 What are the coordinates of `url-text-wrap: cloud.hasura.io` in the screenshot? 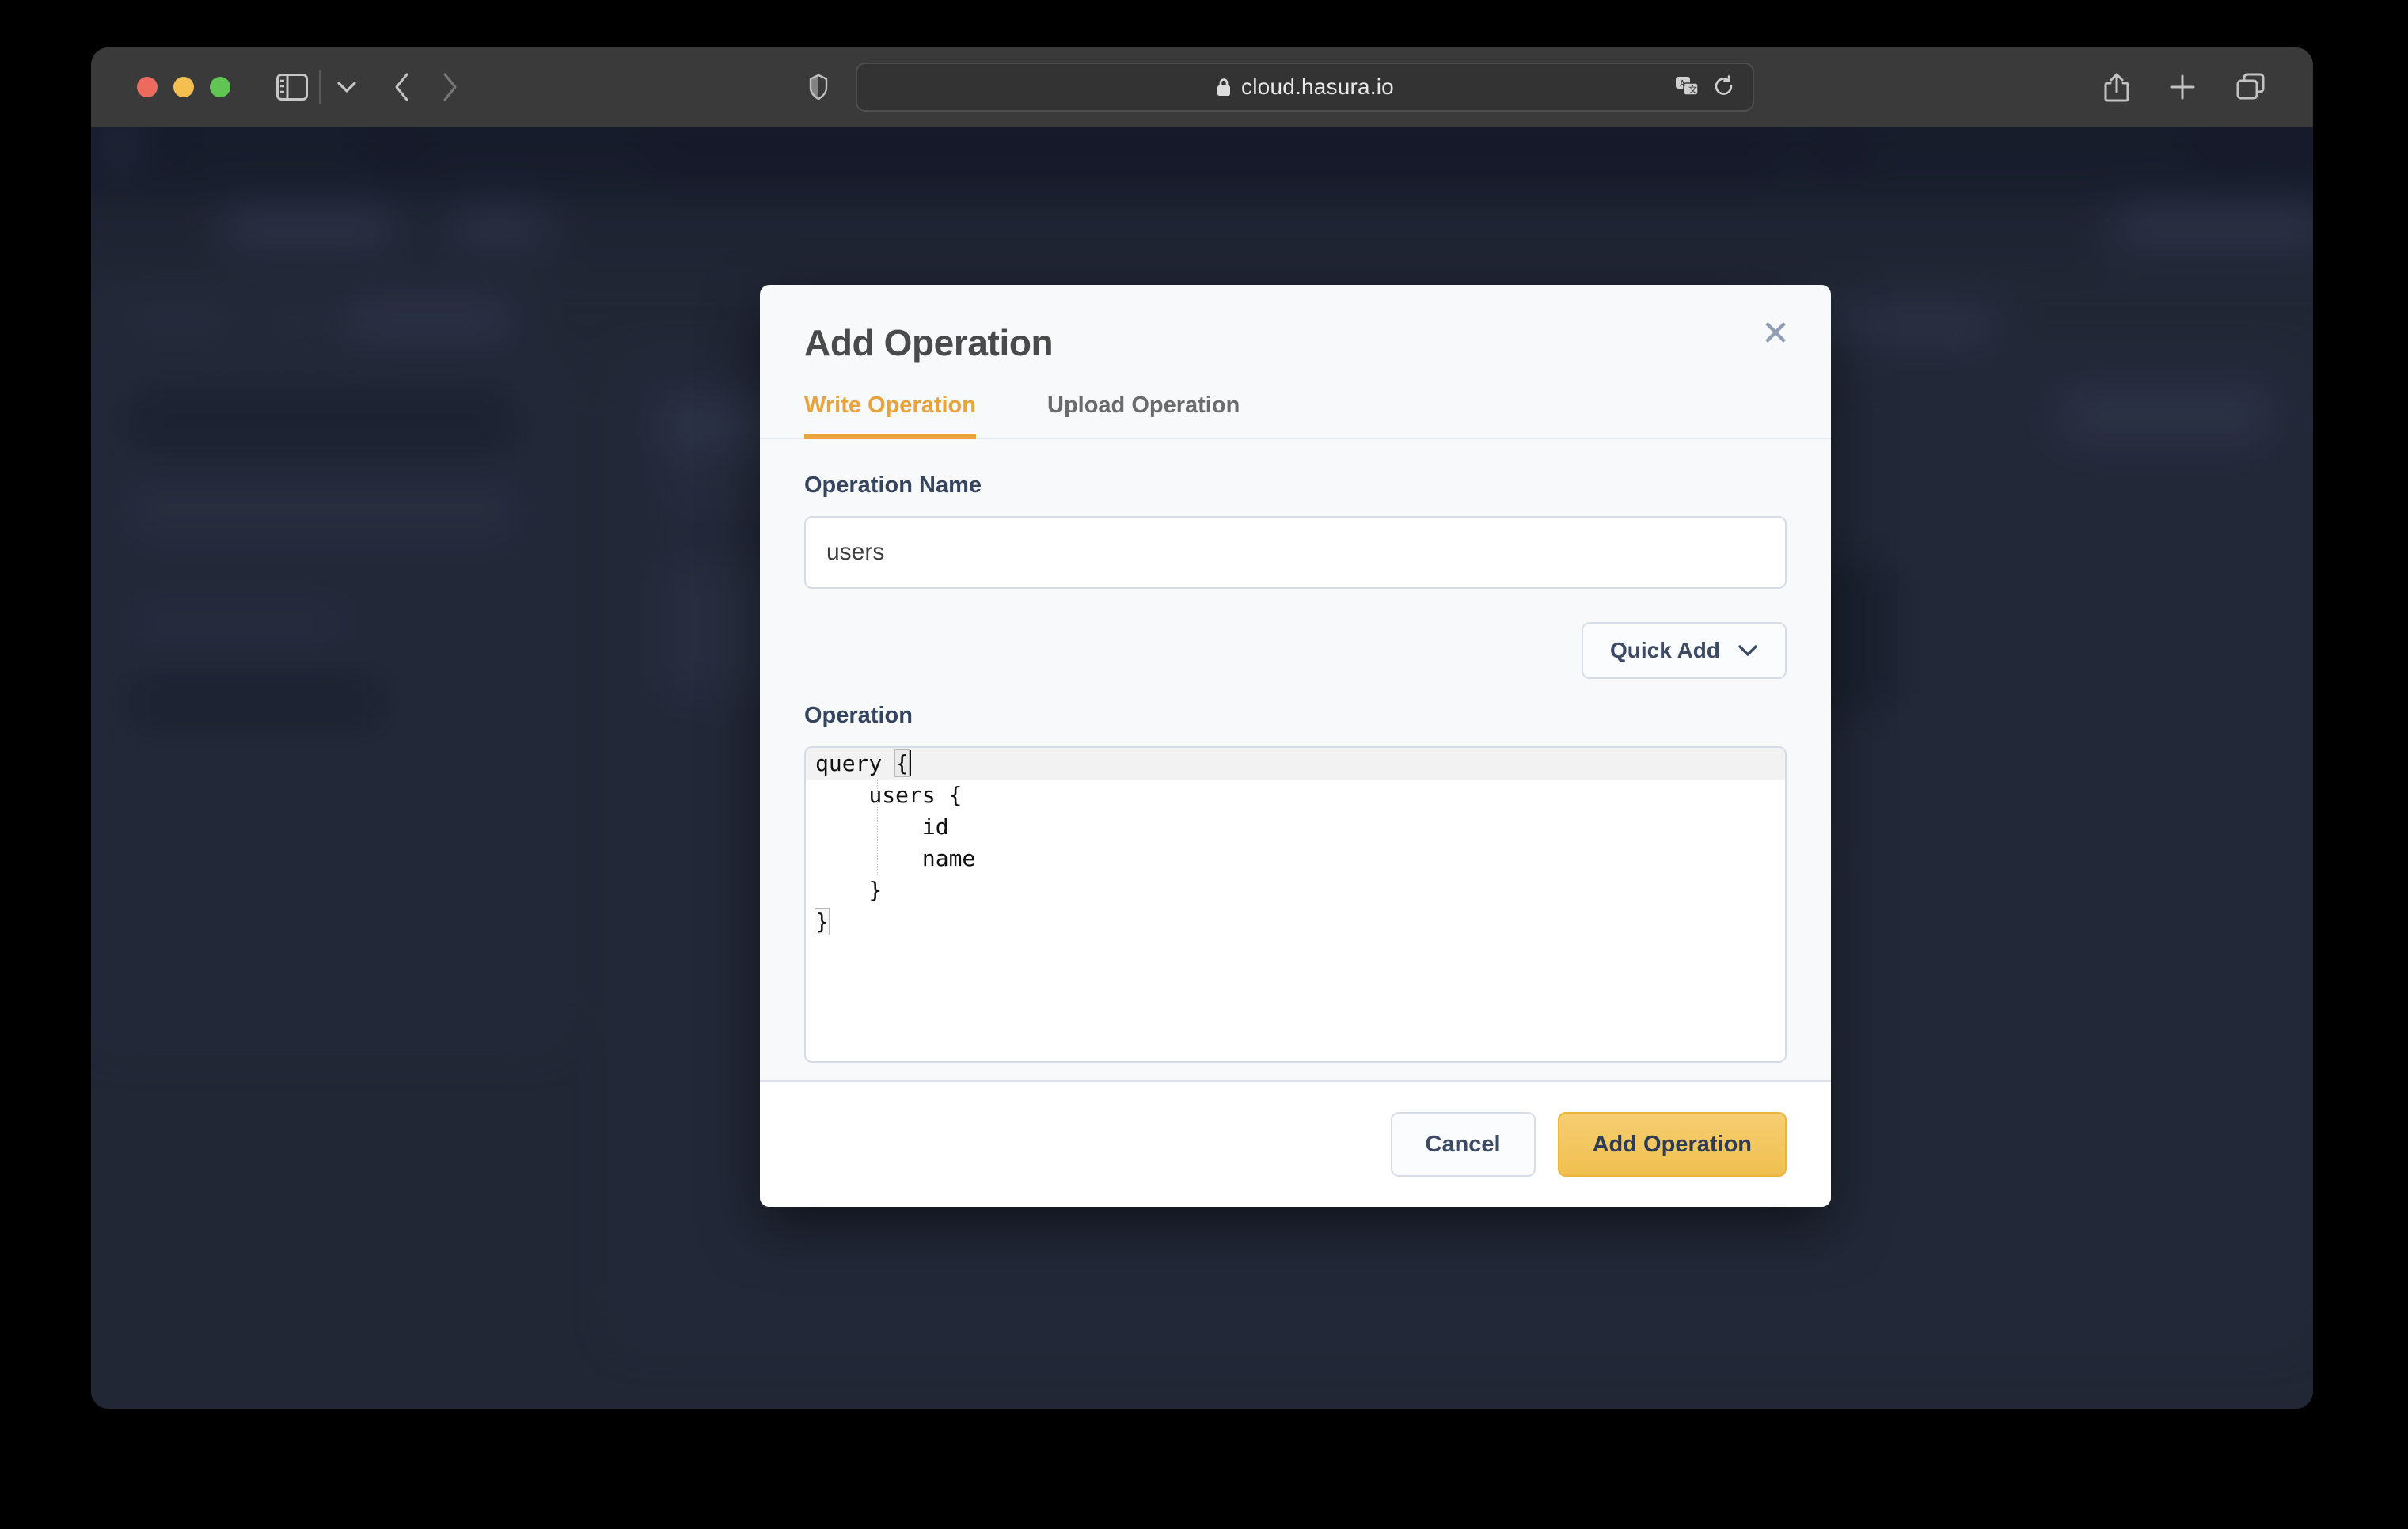 It's located at (1305, 87).